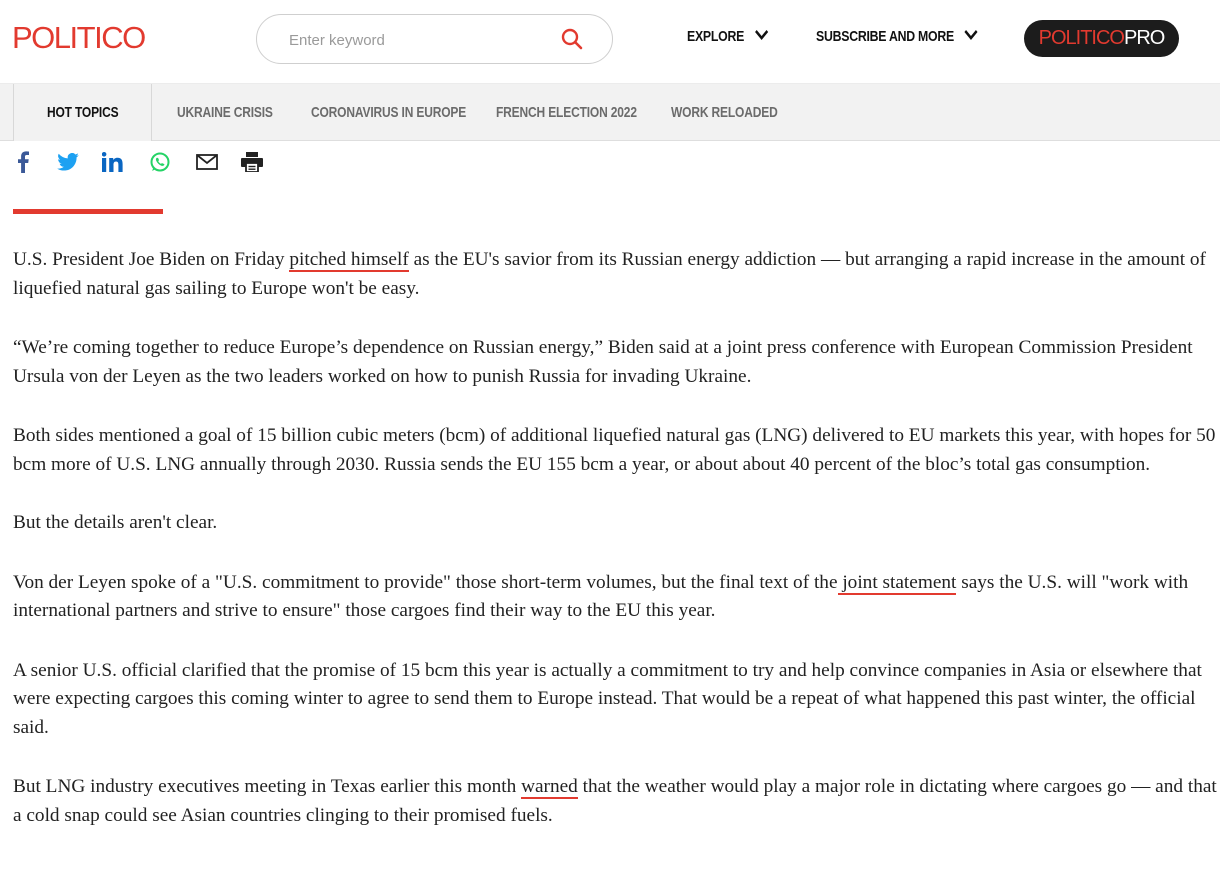 The image size is (1220, 873). Describe the element at coordinates (716, 36) in the screenshot. I see `explore-label: EXPLORE` at that location.